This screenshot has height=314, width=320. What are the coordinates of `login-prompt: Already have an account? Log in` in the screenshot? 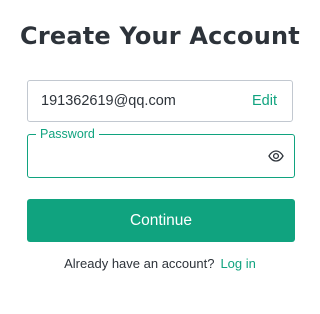 It's located at (160, 263).